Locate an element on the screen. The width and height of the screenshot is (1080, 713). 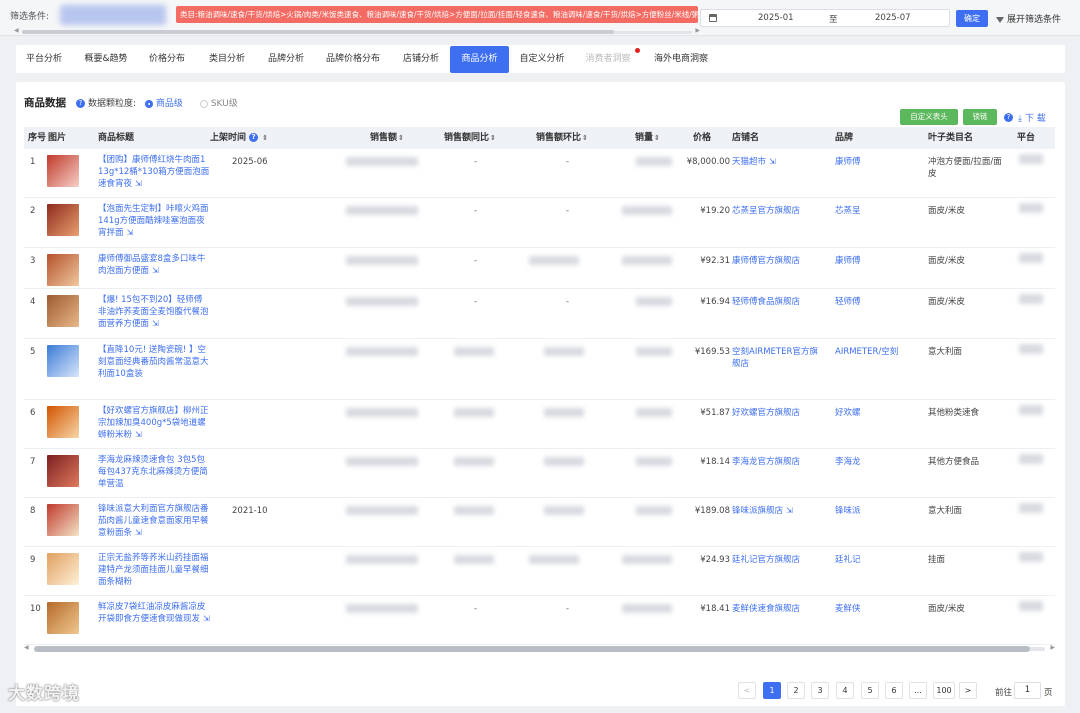
col-volume: 销量⇕ is located at coordinates (647, 138).